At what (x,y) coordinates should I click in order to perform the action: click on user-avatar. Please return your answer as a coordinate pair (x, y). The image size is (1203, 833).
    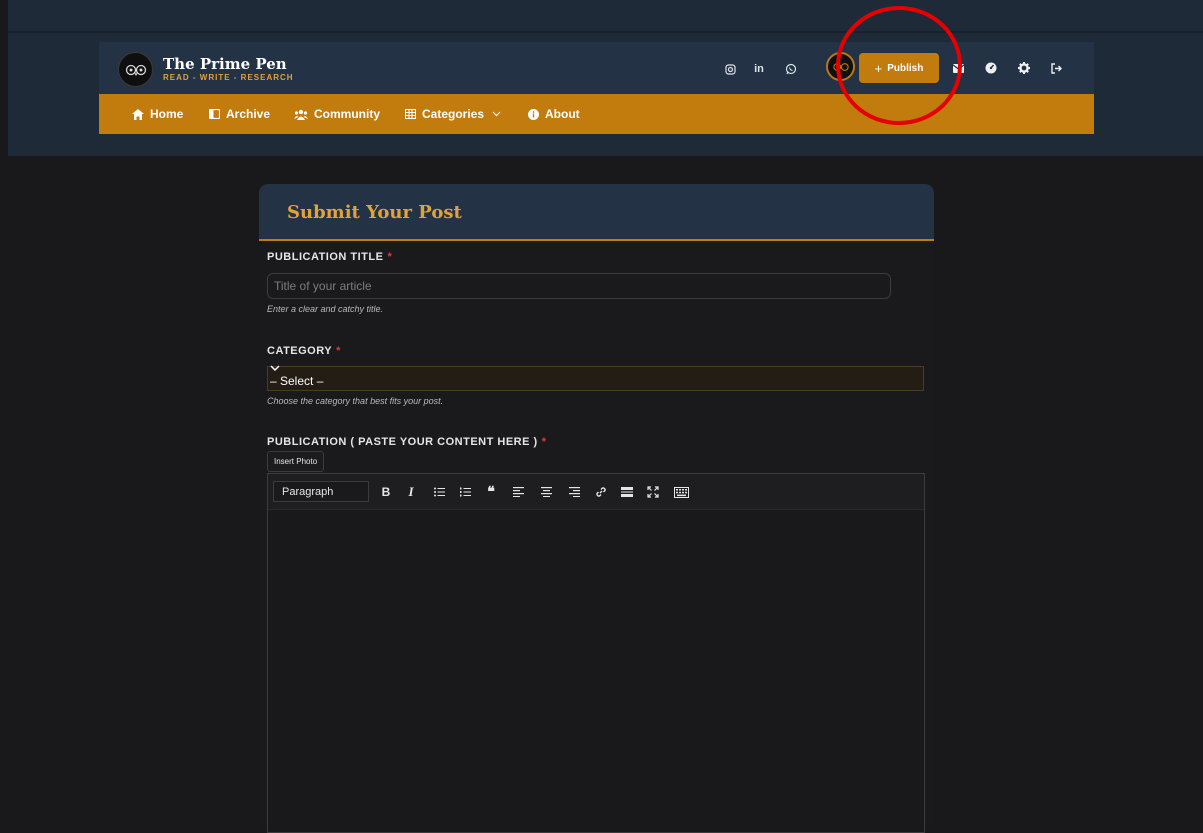
    Looking at the image, I should click on (840, 66).